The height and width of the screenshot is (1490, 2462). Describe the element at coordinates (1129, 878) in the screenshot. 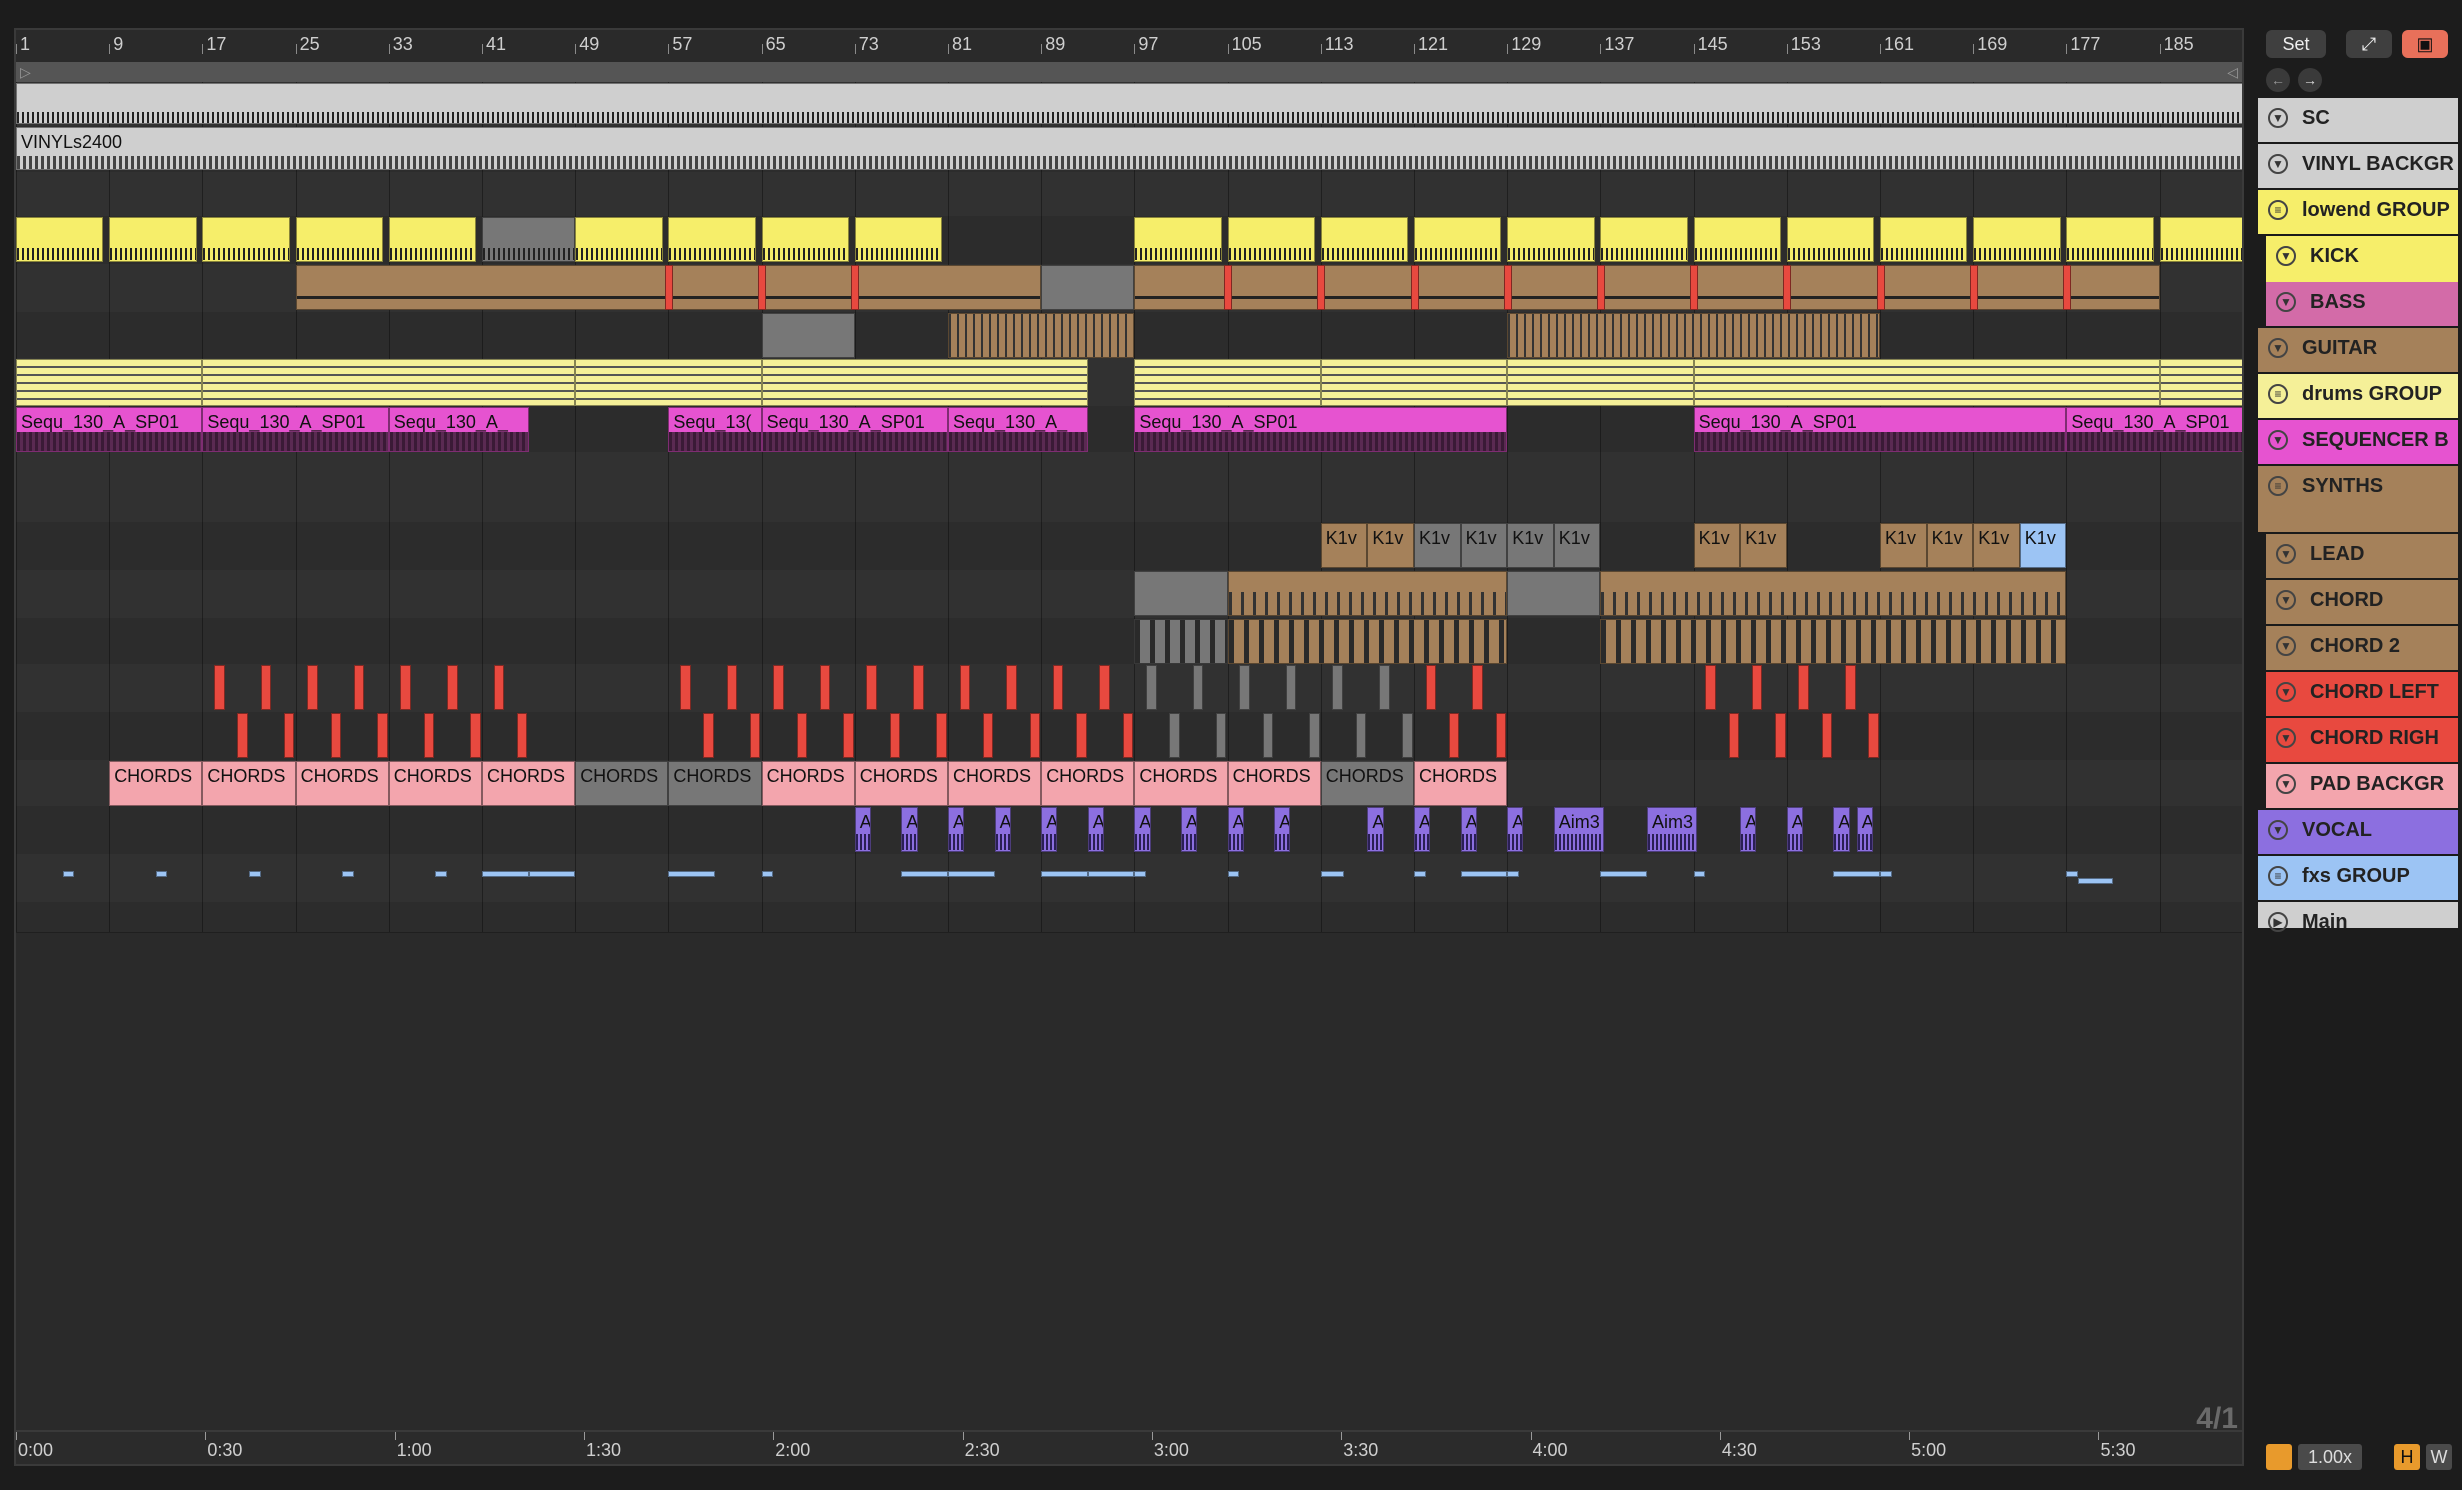

I see `track-lane-fxs-group` at that location.